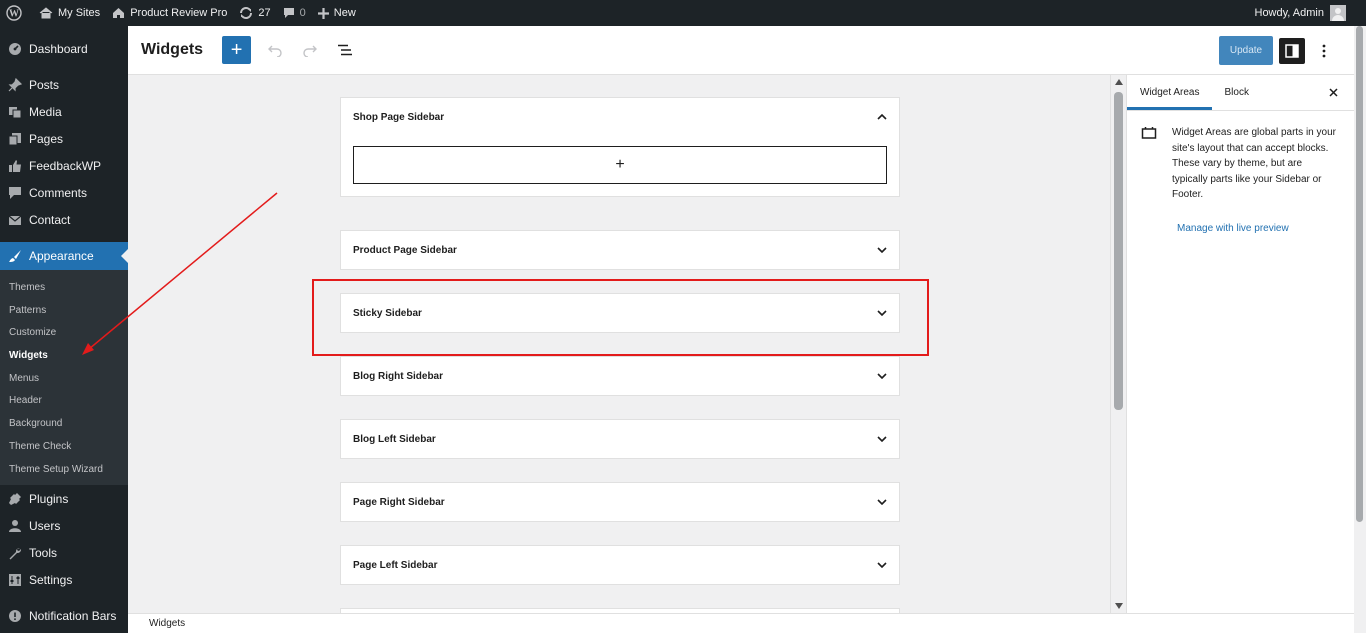 The height and width of the screenshot is (633, 1366). What do you see at coordinates (69, 13) in the screenshot?
I see `my-sites-menu: My Sites` at bounding box center [69, 13].